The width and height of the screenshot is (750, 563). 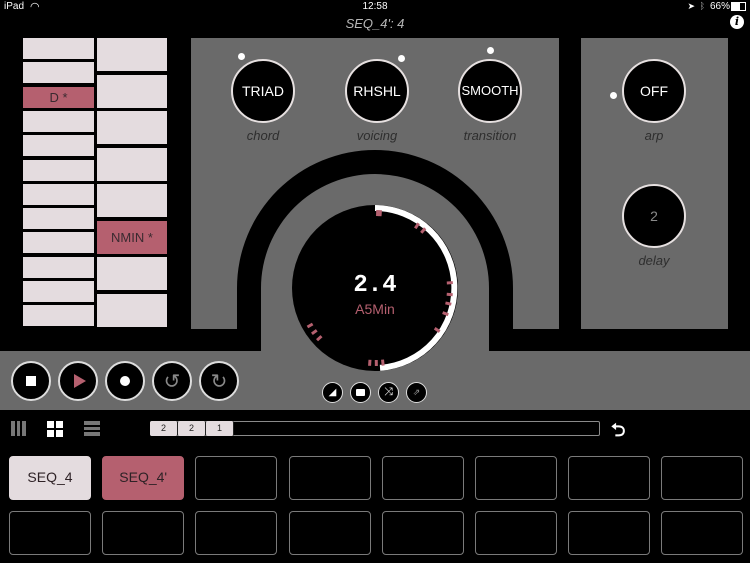 I want to click on shuffle-icon: ⤨, so click(x=388, y=392).